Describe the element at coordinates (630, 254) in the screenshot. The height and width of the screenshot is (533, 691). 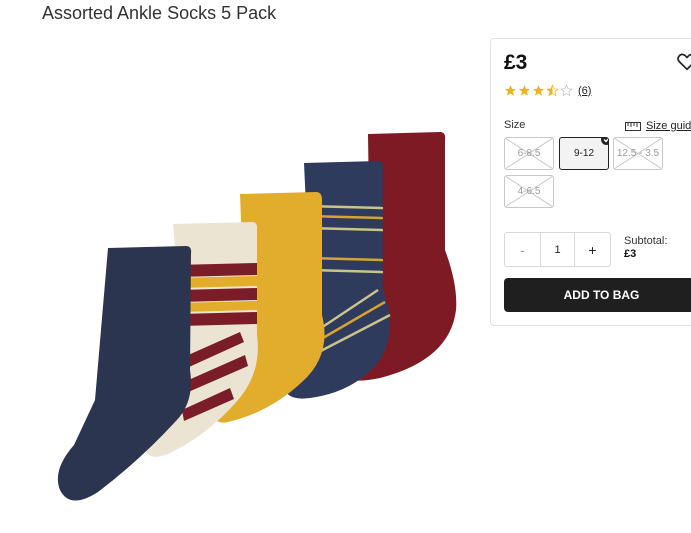
I see `subtotal-value: £3` at that location.